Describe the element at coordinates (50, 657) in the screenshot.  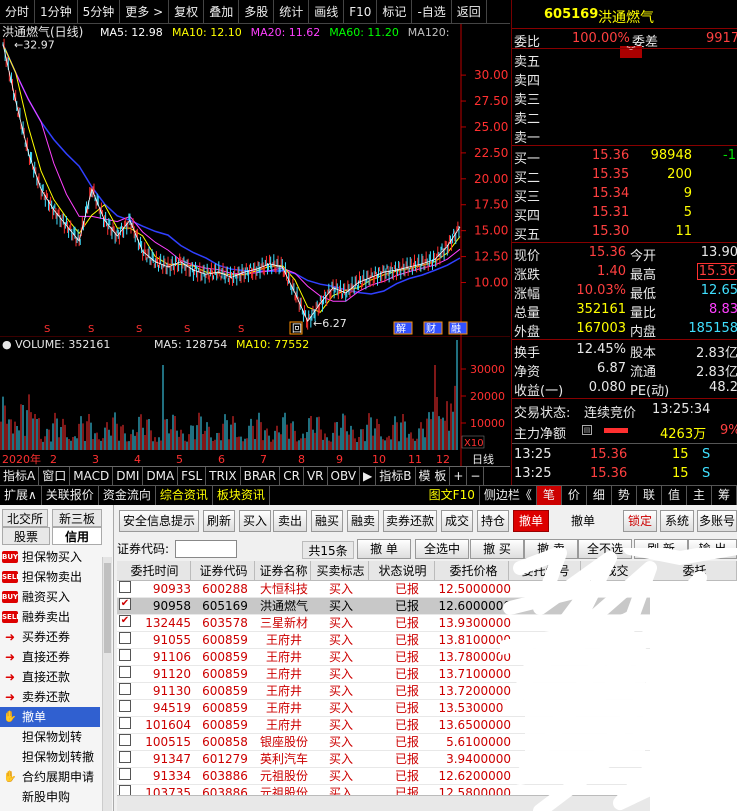
I see `trade-menu-item: ➜ 直接还券` at that location.